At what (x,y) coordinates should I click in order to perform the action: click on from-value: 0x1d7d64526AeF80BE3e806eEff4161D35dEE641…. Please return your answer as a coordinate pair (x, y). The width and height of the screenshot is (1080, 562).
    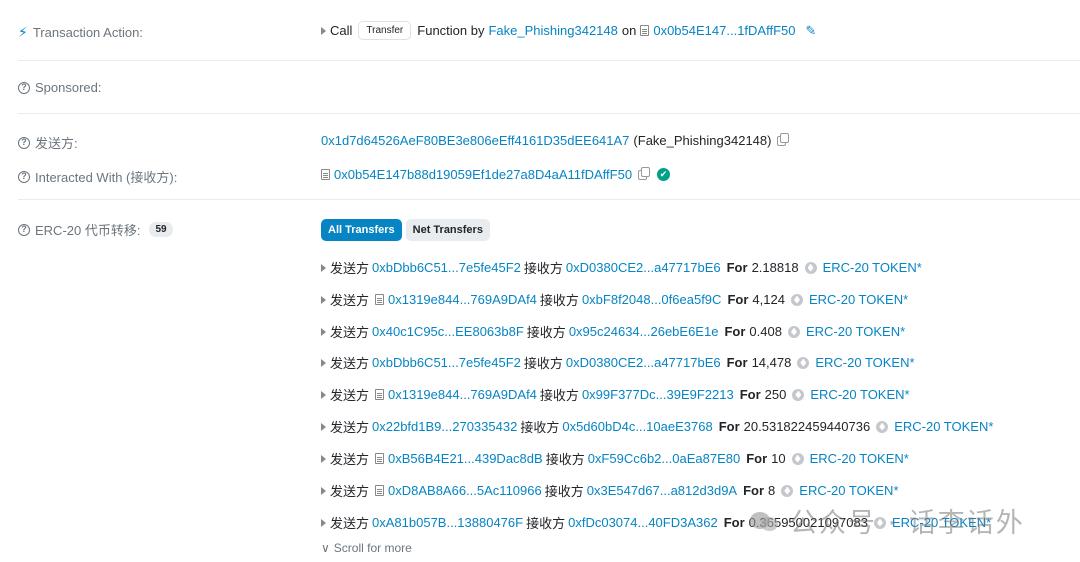
    Looking at the image, I should click on (555, 140).